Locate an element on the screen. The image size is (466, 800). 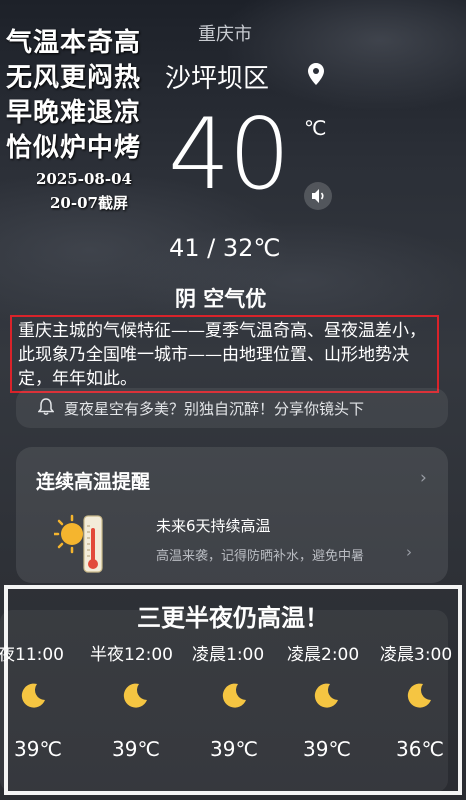
temperature-range: 41 / 32℃ is located at coordinates (225, 248).